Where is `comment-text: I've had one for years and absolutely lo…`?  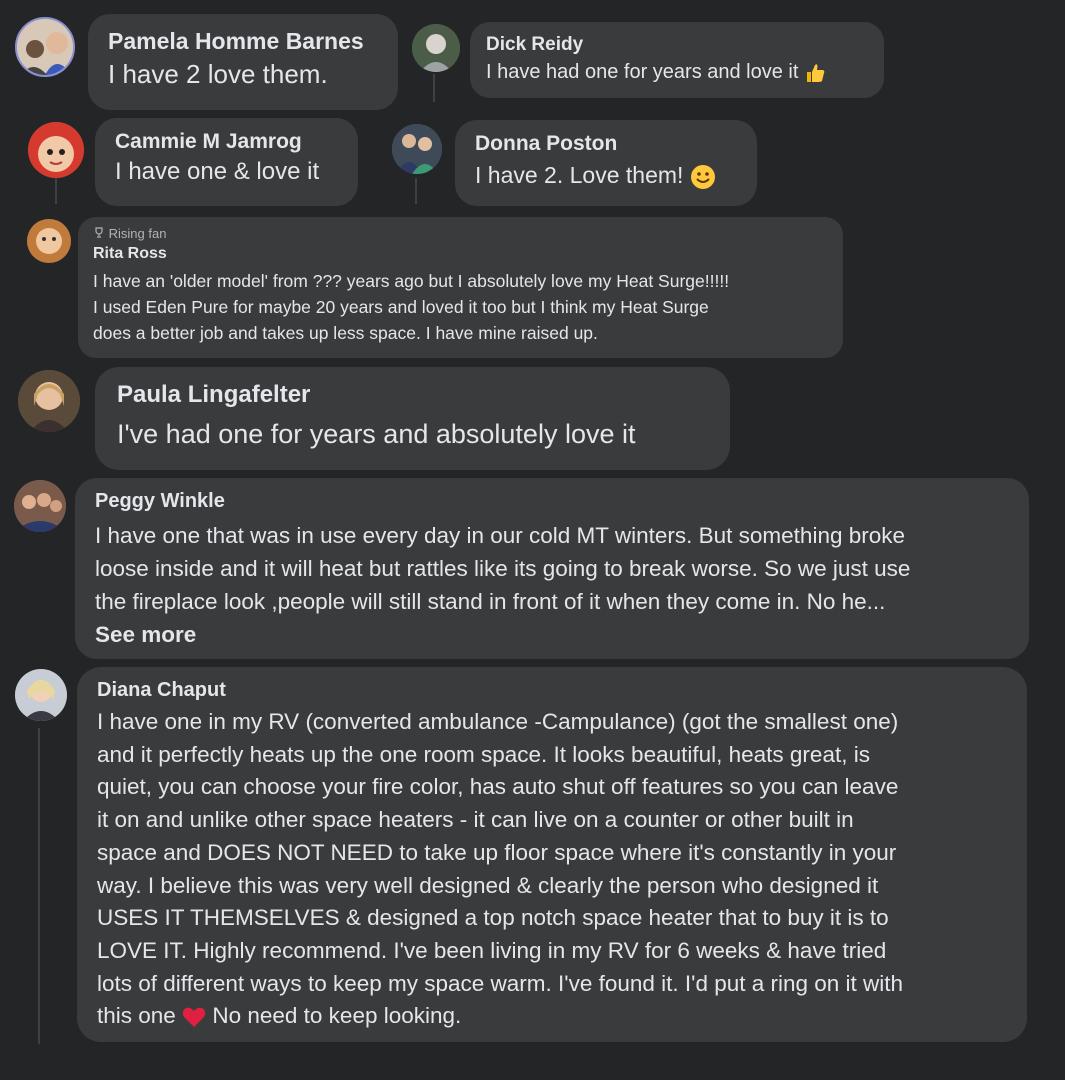 comment-text: I've had one for years and absolutely lo… is located at coordinates (376, 434).